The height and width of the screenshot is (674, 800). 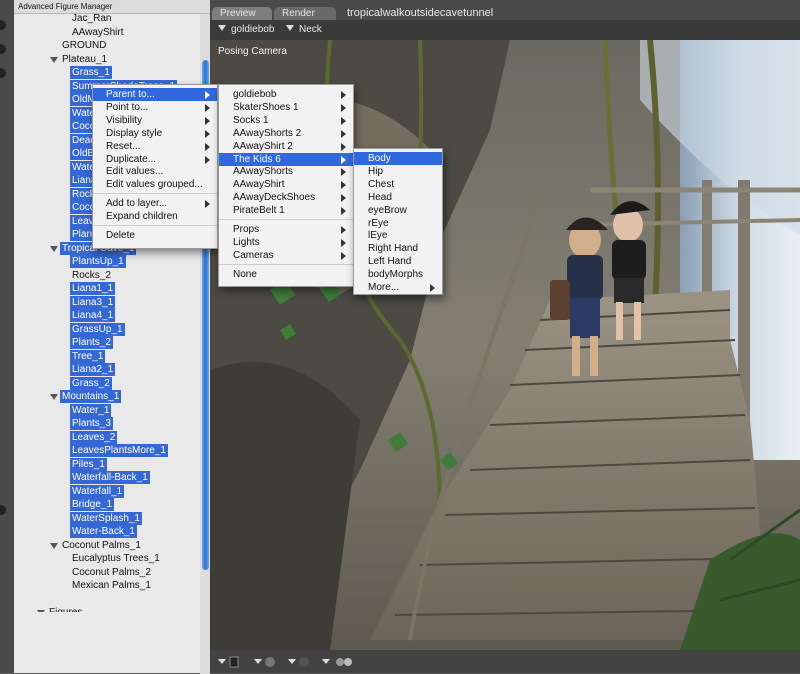 What do you see at coordinates (286, 120) in the screenshot?
I see `menu-item-socks-1: Socks 1` at bounding box center [286, 120].